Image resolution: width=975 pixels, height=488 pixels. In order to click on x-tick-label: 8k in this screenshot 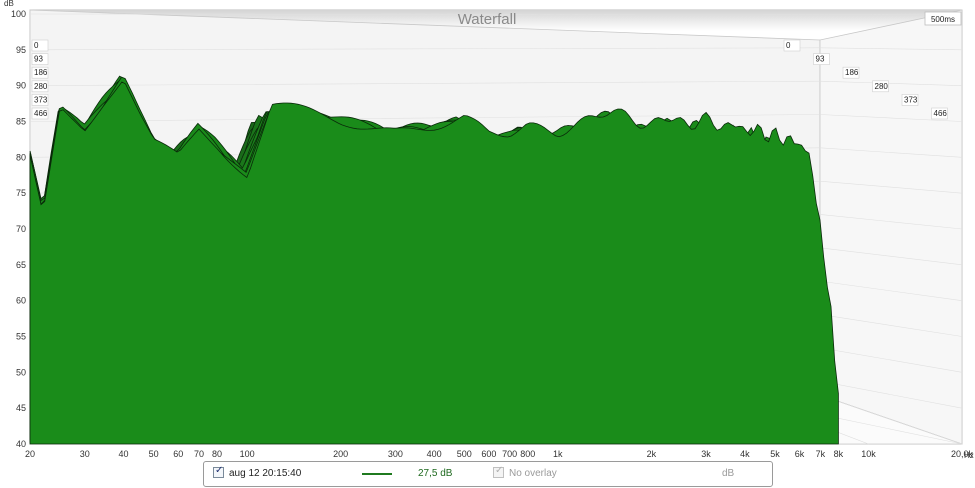, I will do `click(839, 454)`.